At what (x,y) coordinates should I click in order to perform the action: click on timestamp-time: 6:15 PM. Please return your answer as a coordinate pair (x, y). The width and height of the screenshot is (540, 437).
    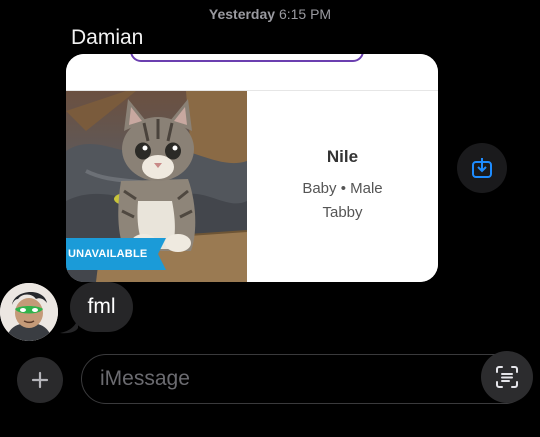
    Looking at the image, I should click on (305, 14).